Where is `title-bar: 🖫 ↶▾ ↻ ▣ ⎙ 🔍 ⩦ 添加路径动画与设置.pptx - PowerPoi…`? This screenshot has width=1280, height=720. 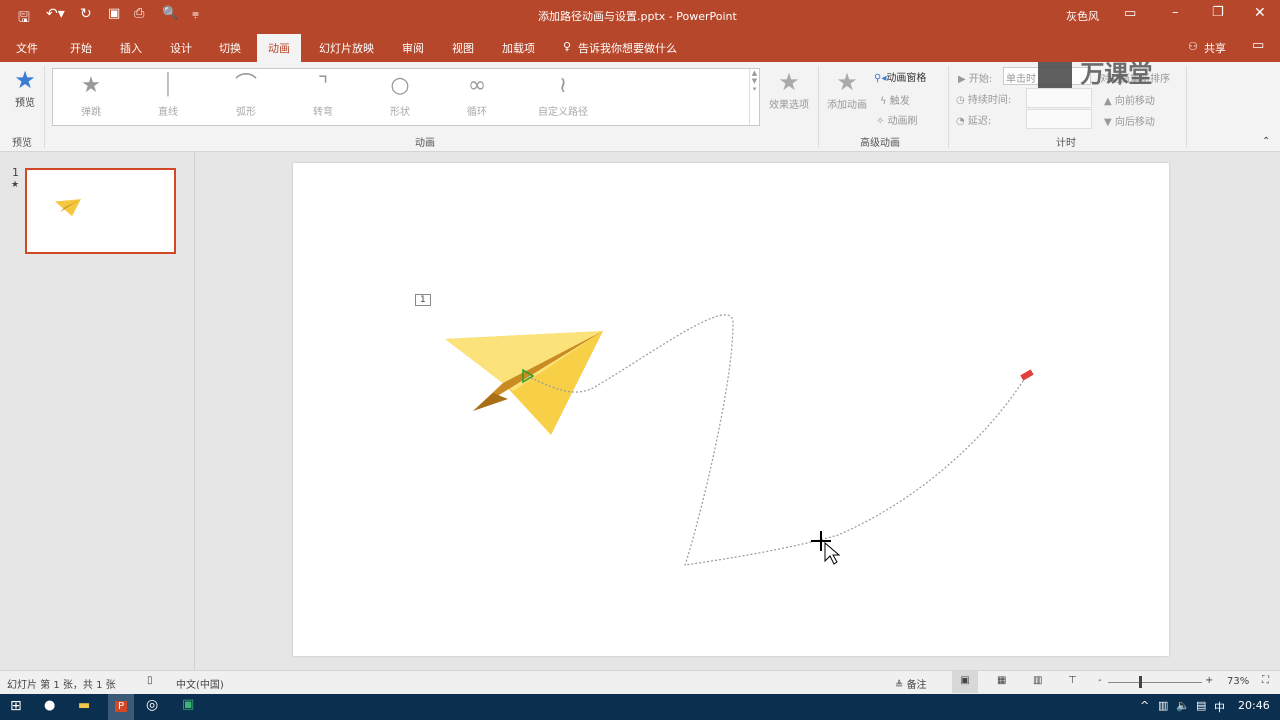
title-bar: 🖫 ↶▾ ↻ ▣ ⎙ 🔍 ⩦ 添加路径动画与设置.pptx - PowerPoi… is located at coordinates (640, 16).